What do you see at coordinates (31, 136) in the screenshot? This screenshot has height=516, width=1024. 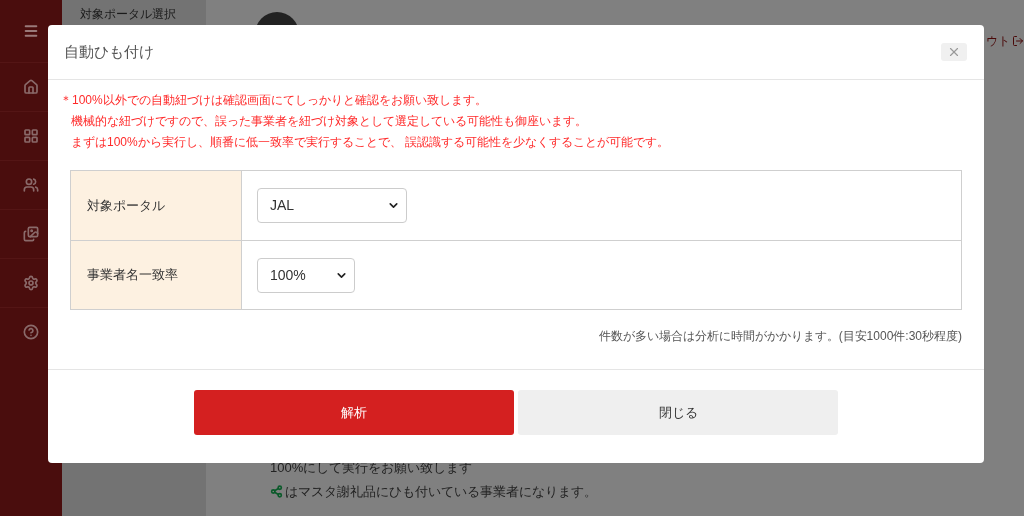 I see `grid-icon` at bounding box center [31, 136].